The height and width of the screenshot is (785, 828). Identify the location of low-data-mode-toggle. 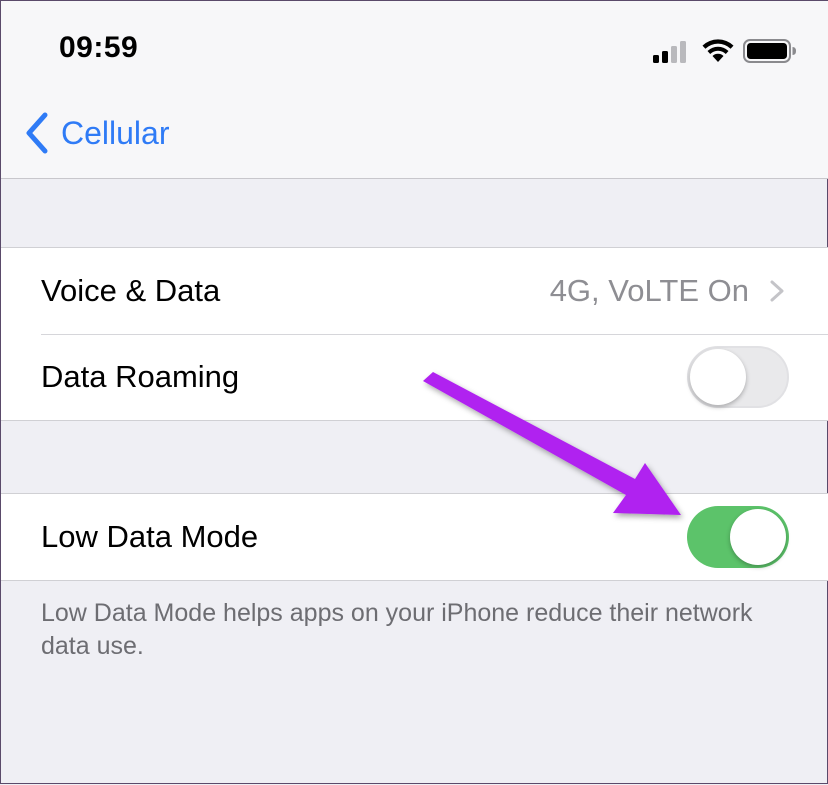
(738, 537).